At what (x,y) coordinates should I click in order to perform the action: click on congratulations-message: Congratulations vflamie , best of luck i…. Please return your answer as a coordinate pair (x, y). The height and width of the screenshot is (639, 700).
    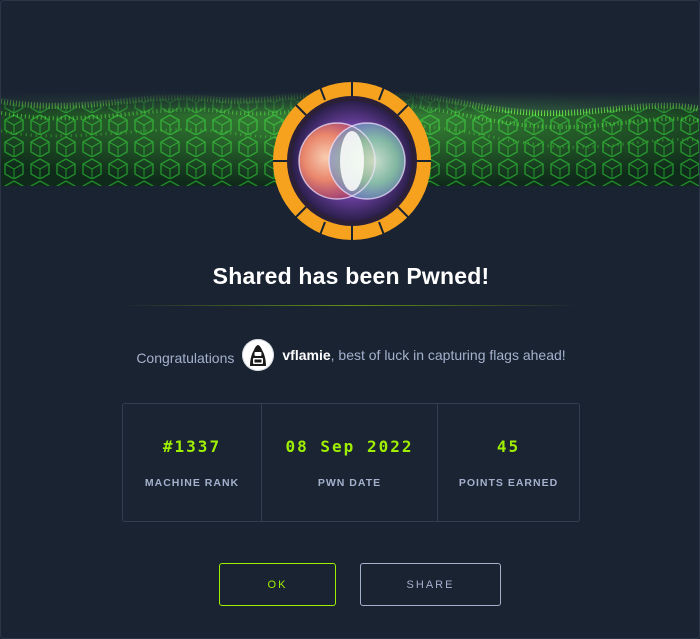
    Looking at the image, I should click on (350, 355).